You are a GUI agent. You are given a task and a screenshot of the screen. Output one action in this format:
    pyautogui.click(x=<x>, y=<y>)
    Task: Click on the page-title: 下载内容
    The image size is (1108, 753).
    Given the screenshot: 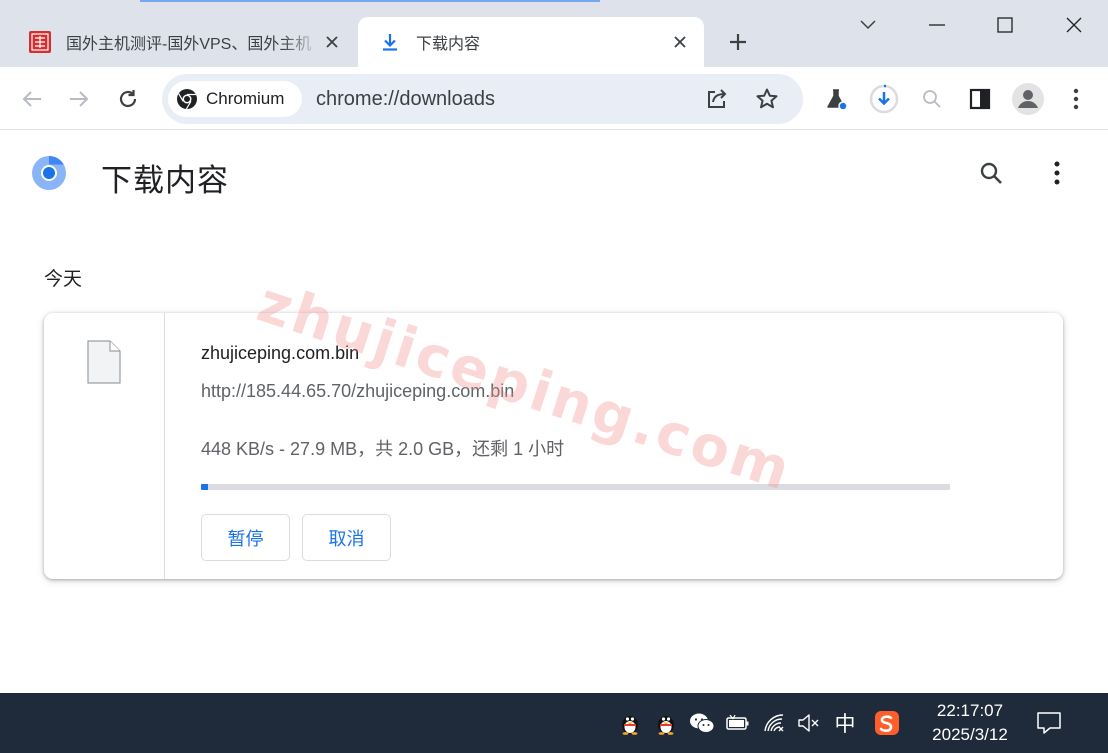 What is the action you would take?
    pyautogui.click(x=165, y=180)
    